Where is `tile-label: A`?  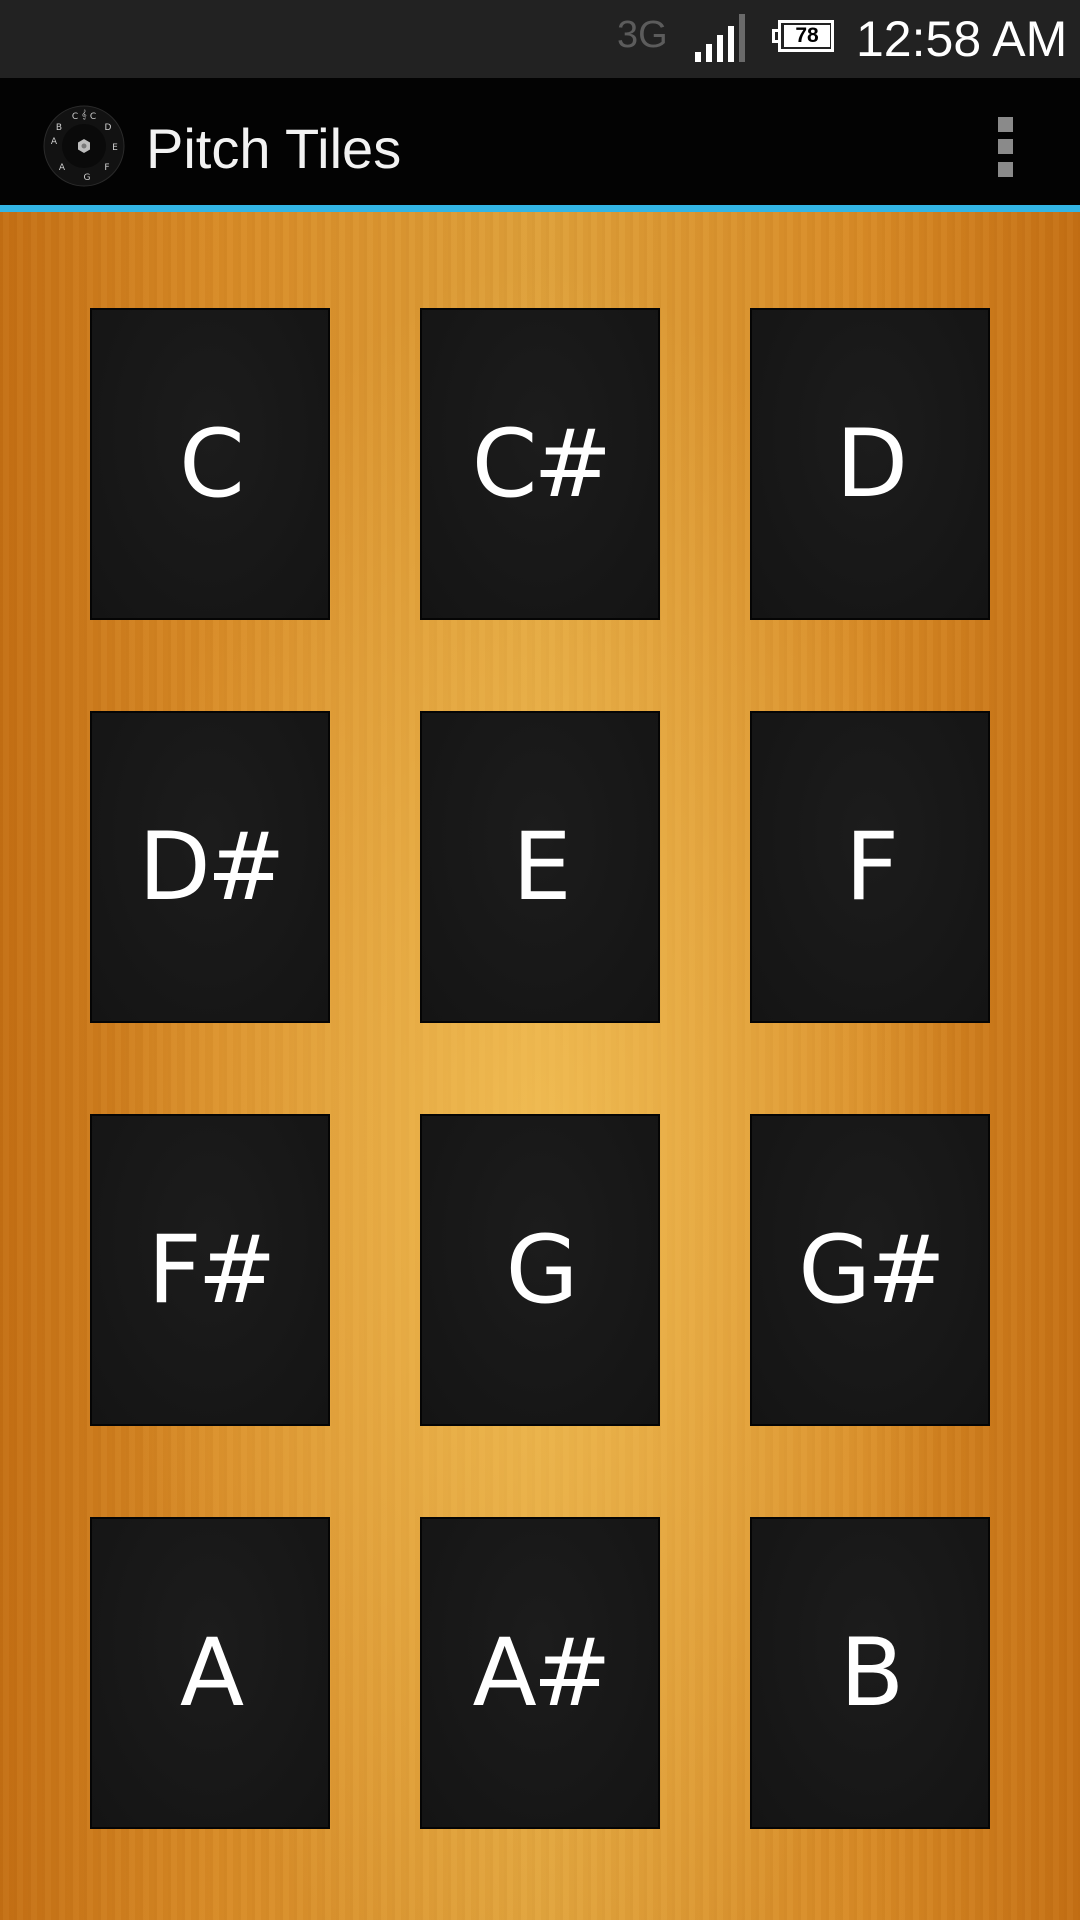 tile-label: A is located at coordinates (211, 1673).